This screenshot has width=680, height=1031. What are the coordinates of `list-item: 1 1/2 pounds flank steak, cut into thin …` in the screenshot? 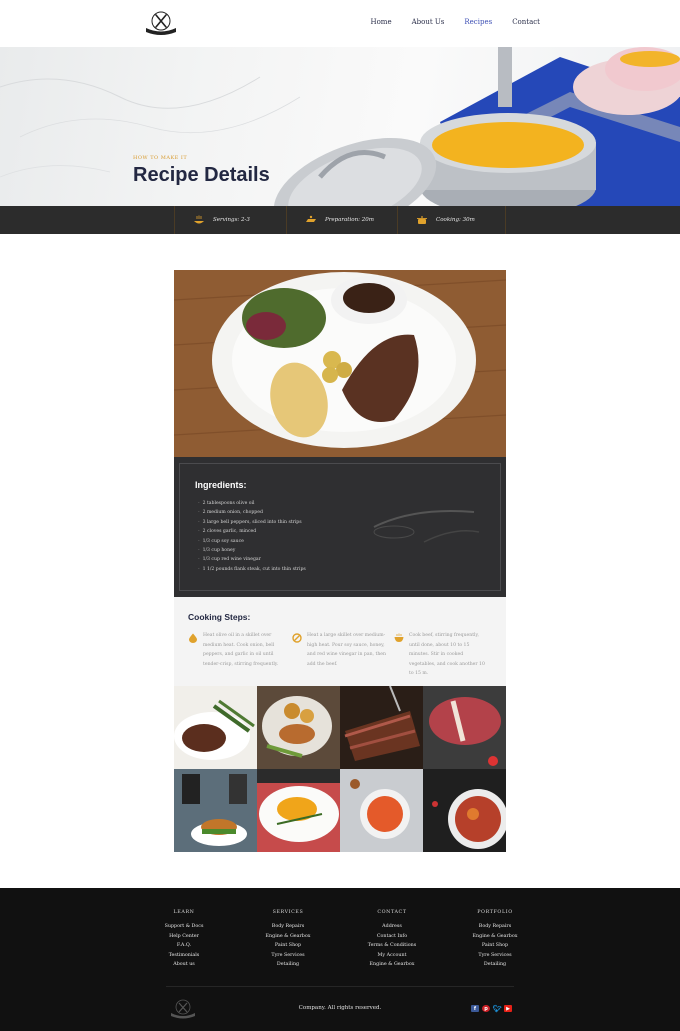 It's located at (252, 569).